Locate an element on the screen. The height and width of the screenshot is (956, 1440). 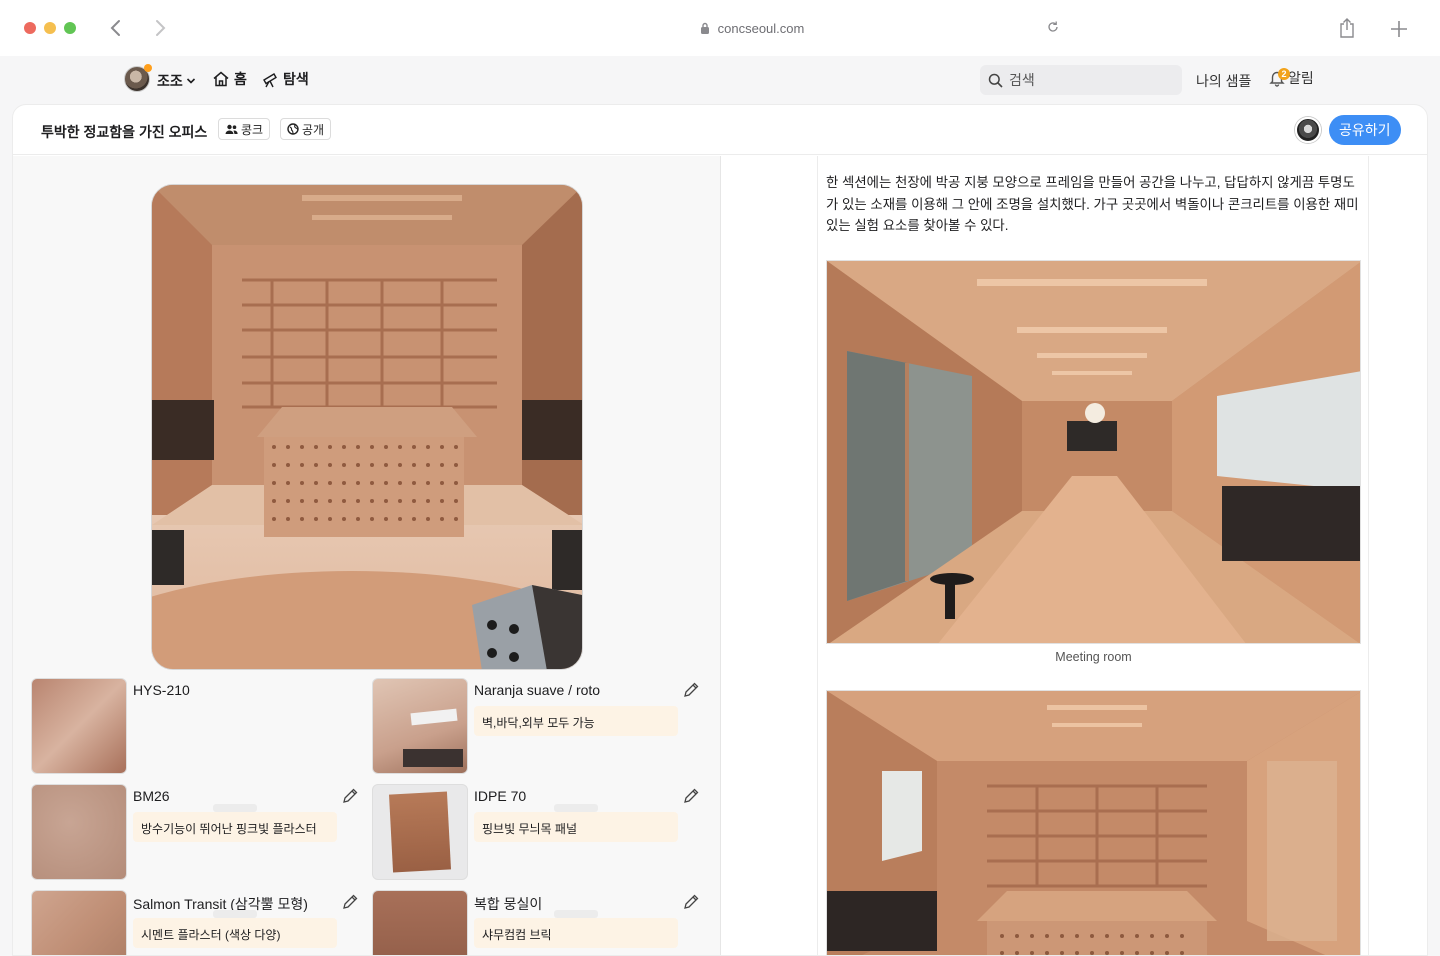
image-caption: Meeting room is located at coordinates (1093, 657).